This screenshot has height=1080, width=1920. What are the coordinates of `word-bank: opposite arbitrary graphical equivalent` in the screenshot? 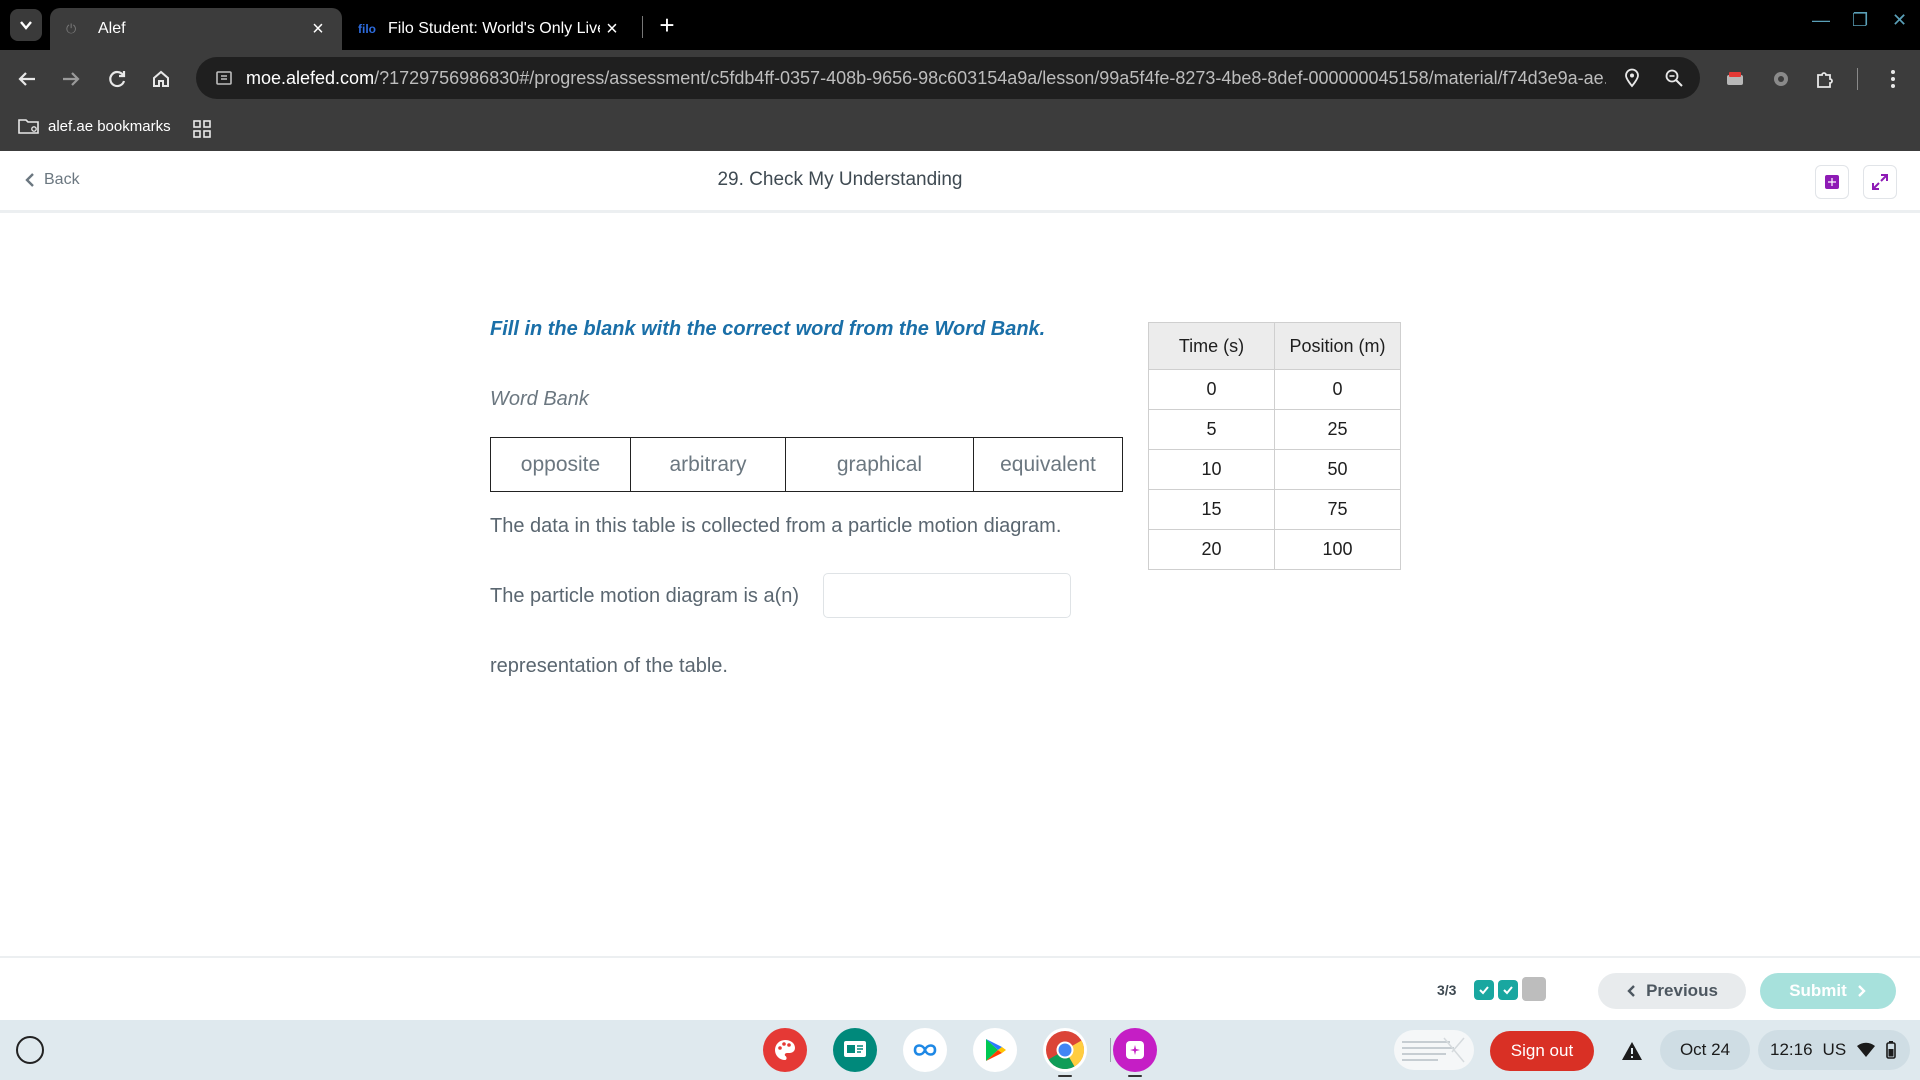 It's located at (806, 464).